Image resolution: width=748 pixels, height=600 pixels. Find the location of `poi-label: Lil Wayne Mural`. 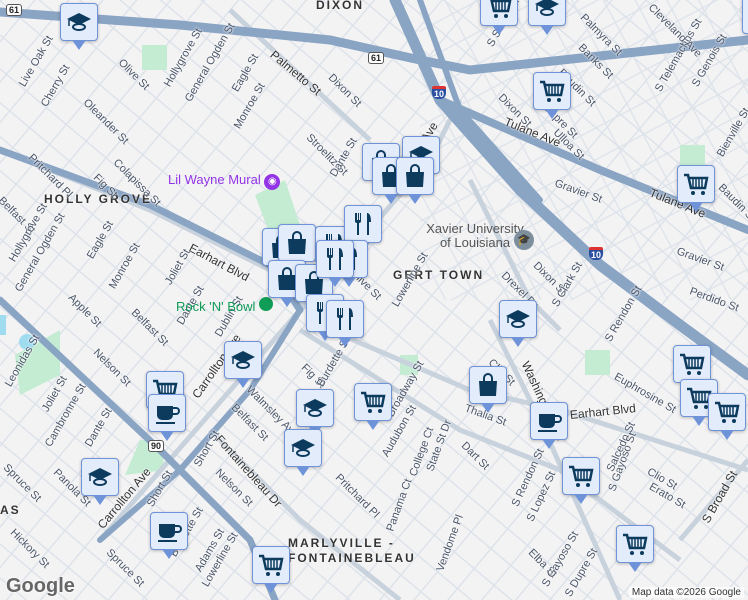

poi-label: Lil Wayne Mural is located at coordinates (214, 179).